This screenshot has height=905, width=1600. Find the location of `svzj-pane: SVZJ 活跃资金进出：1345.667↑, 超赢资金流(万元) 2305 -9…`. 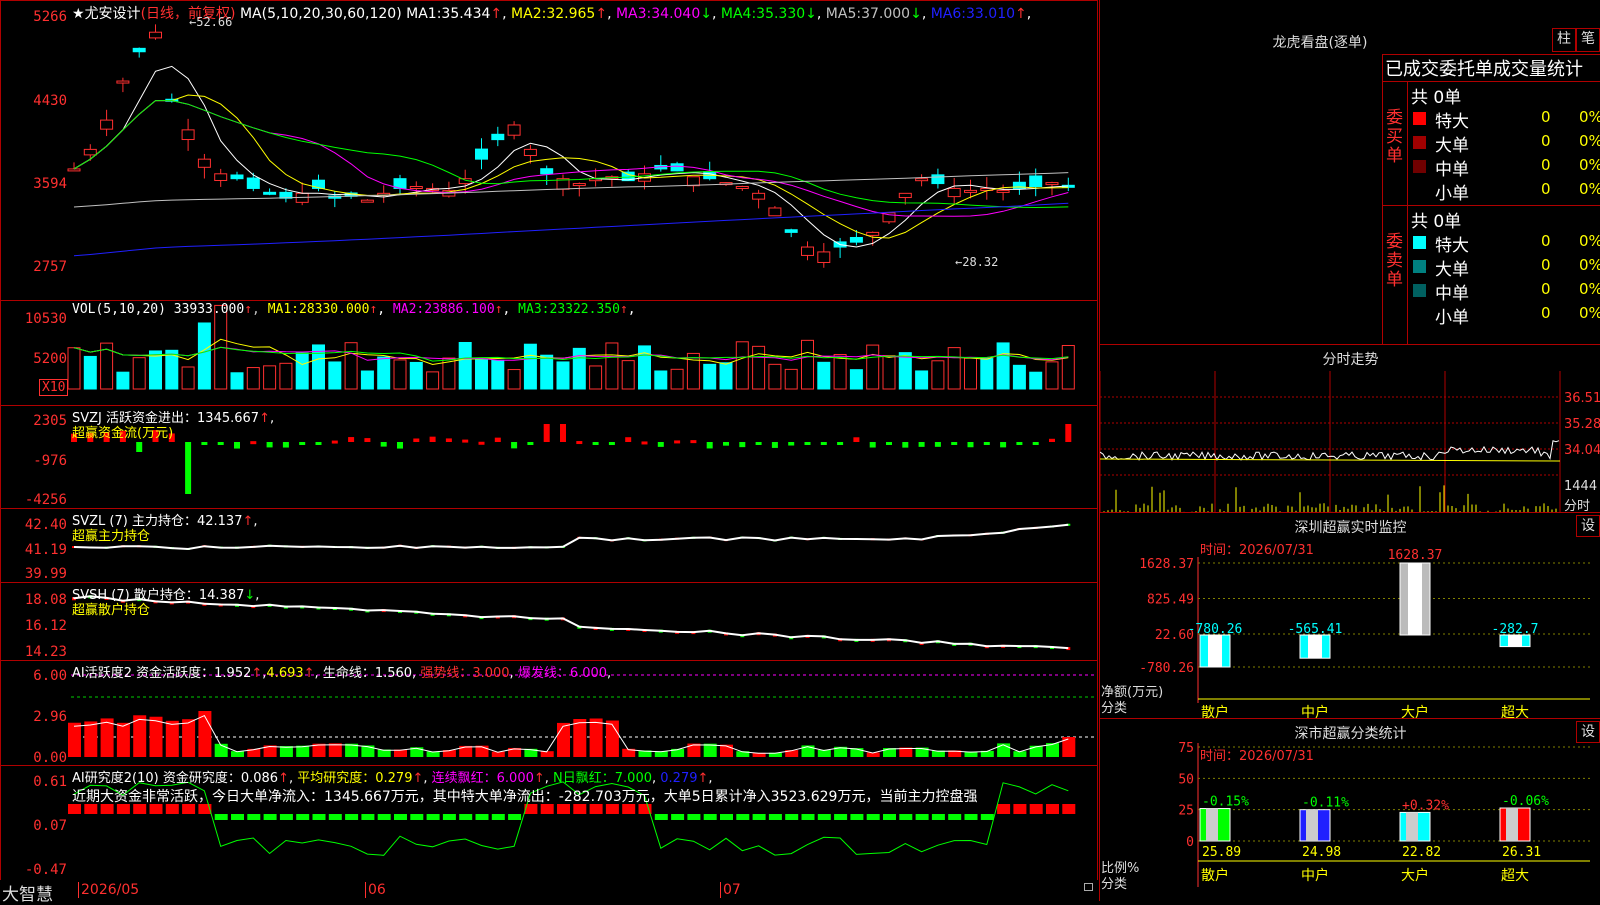

svzj-pane: SVZJ 活跃资金进出：1345.667↑, 超赢资金流(万元) 2305 -9… is located at coordinates (549, 457).